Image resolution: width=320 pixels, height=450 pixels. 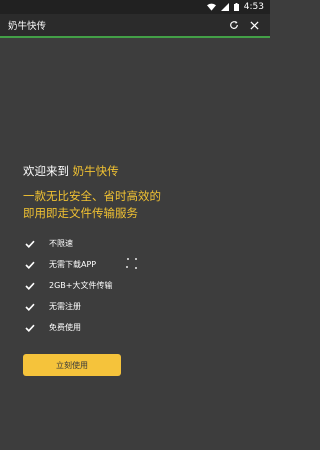 I want to click on battery-icon, so click(x=236, y=7).